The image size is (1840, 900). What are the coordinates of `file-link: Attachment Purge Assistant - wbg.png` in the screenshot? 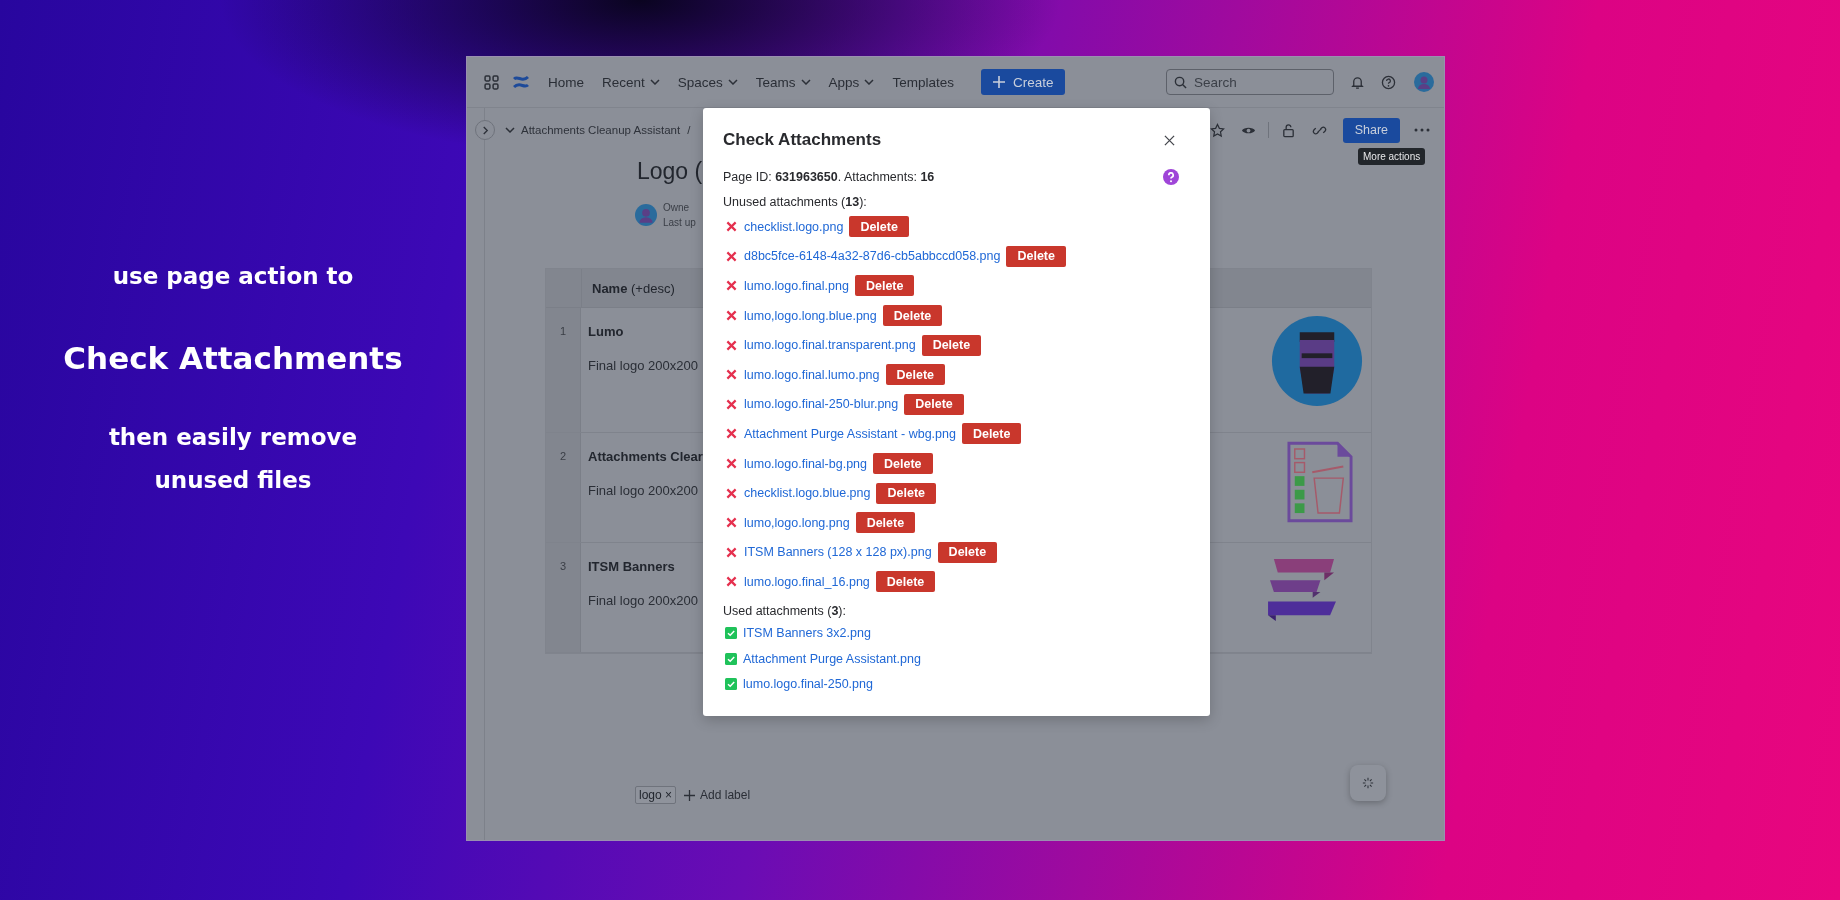 It's located at (850, 433).